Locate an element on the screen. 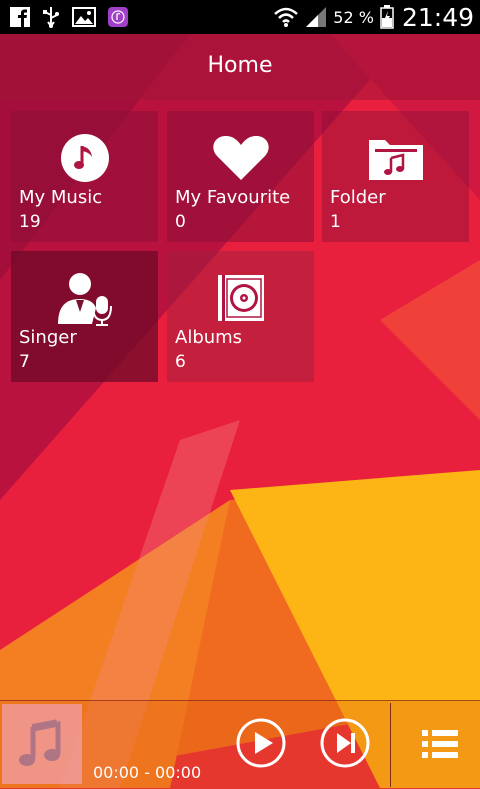 The image size is (480, 789). page-title: Home is located at coordinates (240, 65).